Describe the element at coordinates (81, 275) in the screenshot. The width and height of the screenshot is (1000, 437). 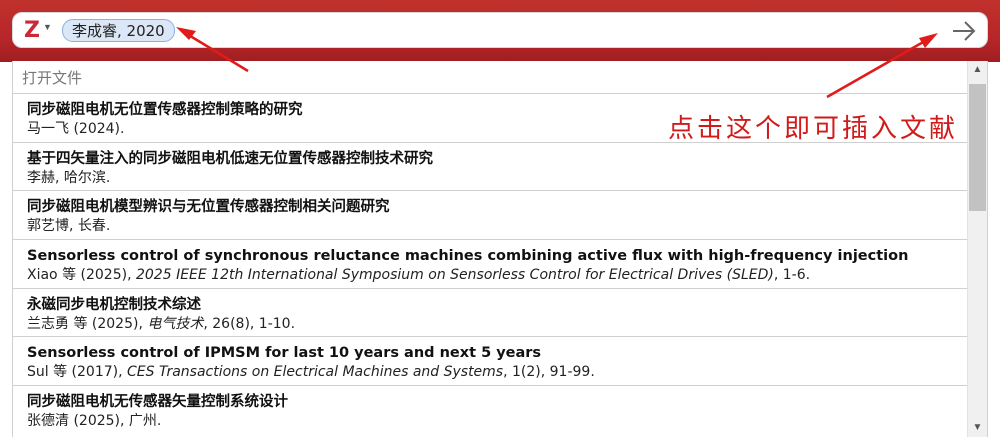
I see `item-authors: Xiao 等 (2025),` at that location.